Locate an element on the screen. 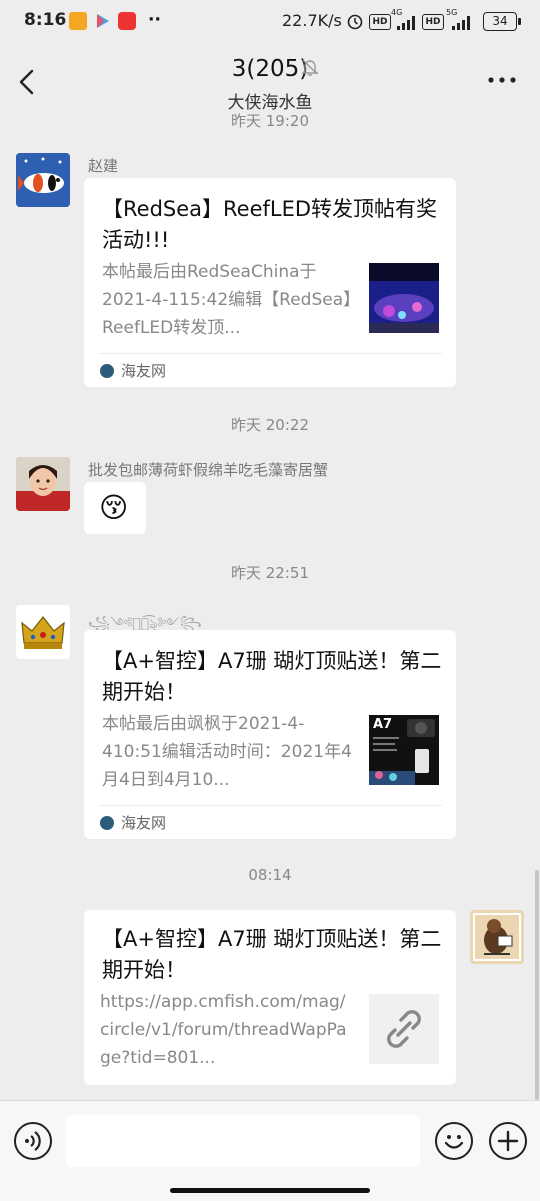 This screenshot has height=1201, width=540. timestamp: 昨天 20:22 is located at coordinates (270, 425).